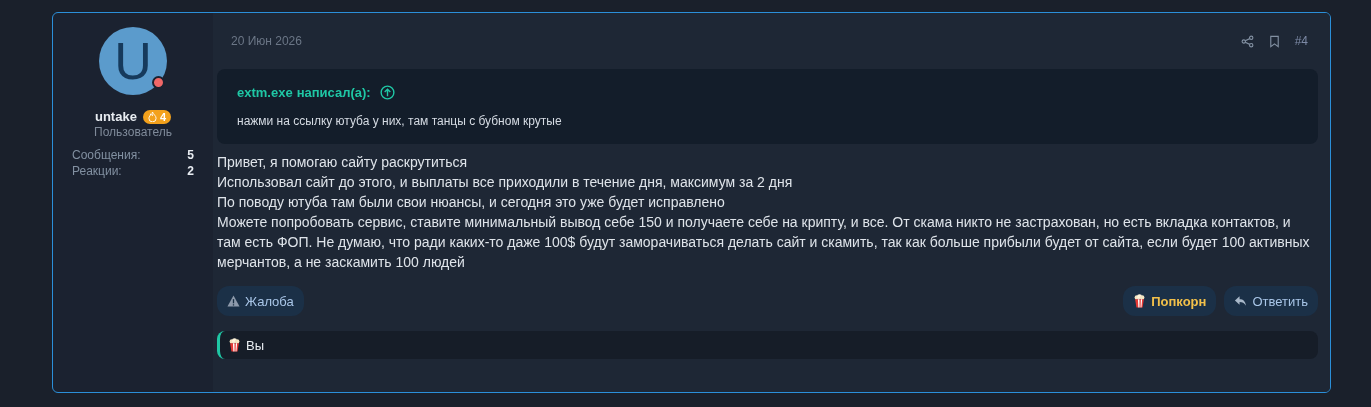 This screenshot has width=1371, height=407. I want to click on reply-button: Ответить, so click(1271, 301).